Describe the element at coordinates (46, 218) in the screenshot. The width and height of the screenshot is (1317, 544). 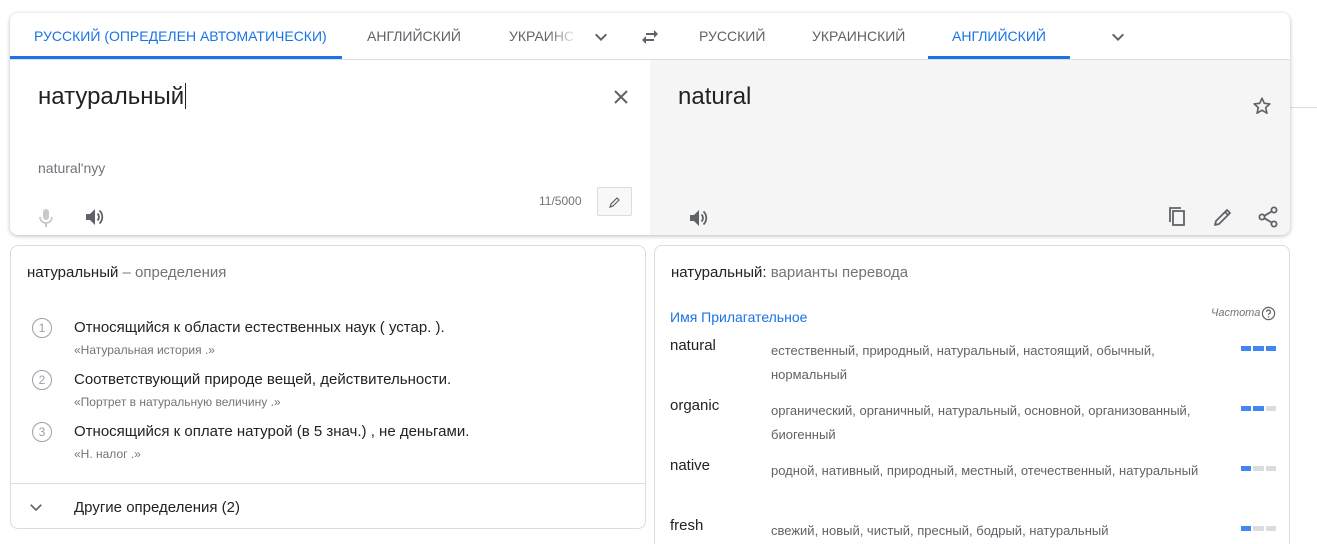
I see `microphone-icon` at that location.